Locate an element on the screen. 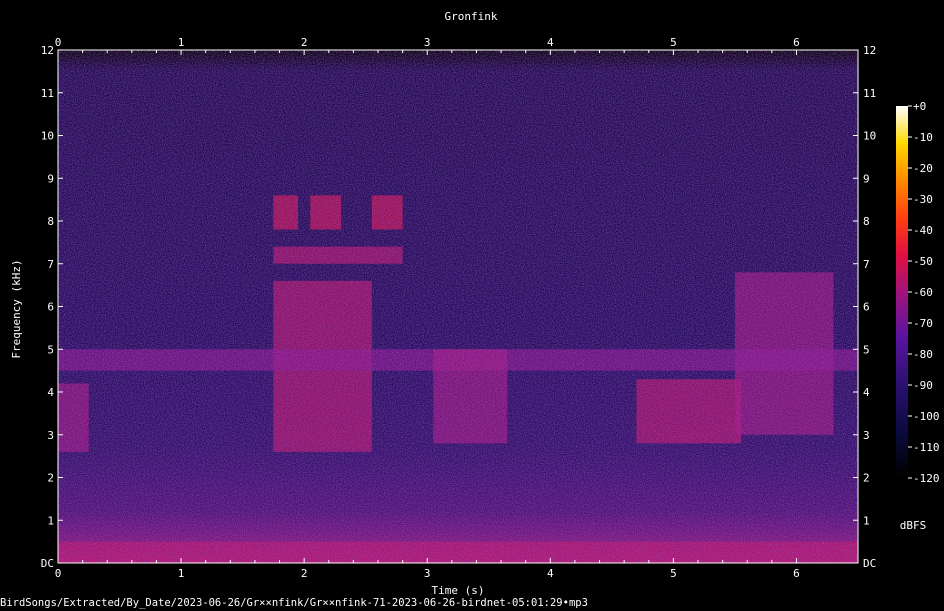 This screenshot has width=944, height=611. chart-title: Gronfink is located at coordinates (471, 16).